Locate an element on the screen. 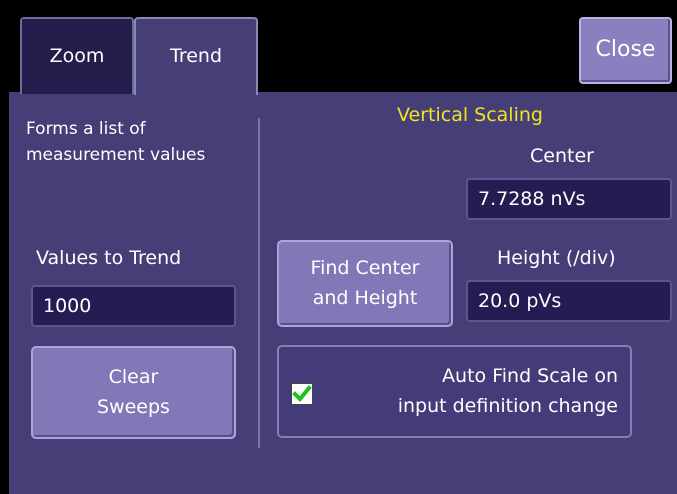 The width and height of the screenshot is (677, 494). clear-sweeps-line-1: Clear is located at coordinates (133, 377).